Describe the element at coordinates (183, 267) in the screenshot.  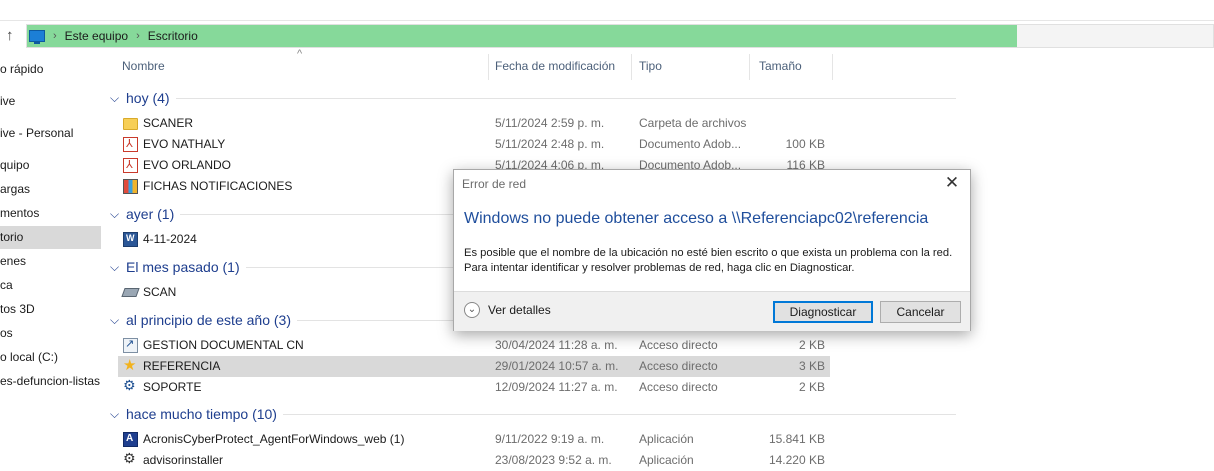
I see `group-label: El mes pasado (1)` at that location.